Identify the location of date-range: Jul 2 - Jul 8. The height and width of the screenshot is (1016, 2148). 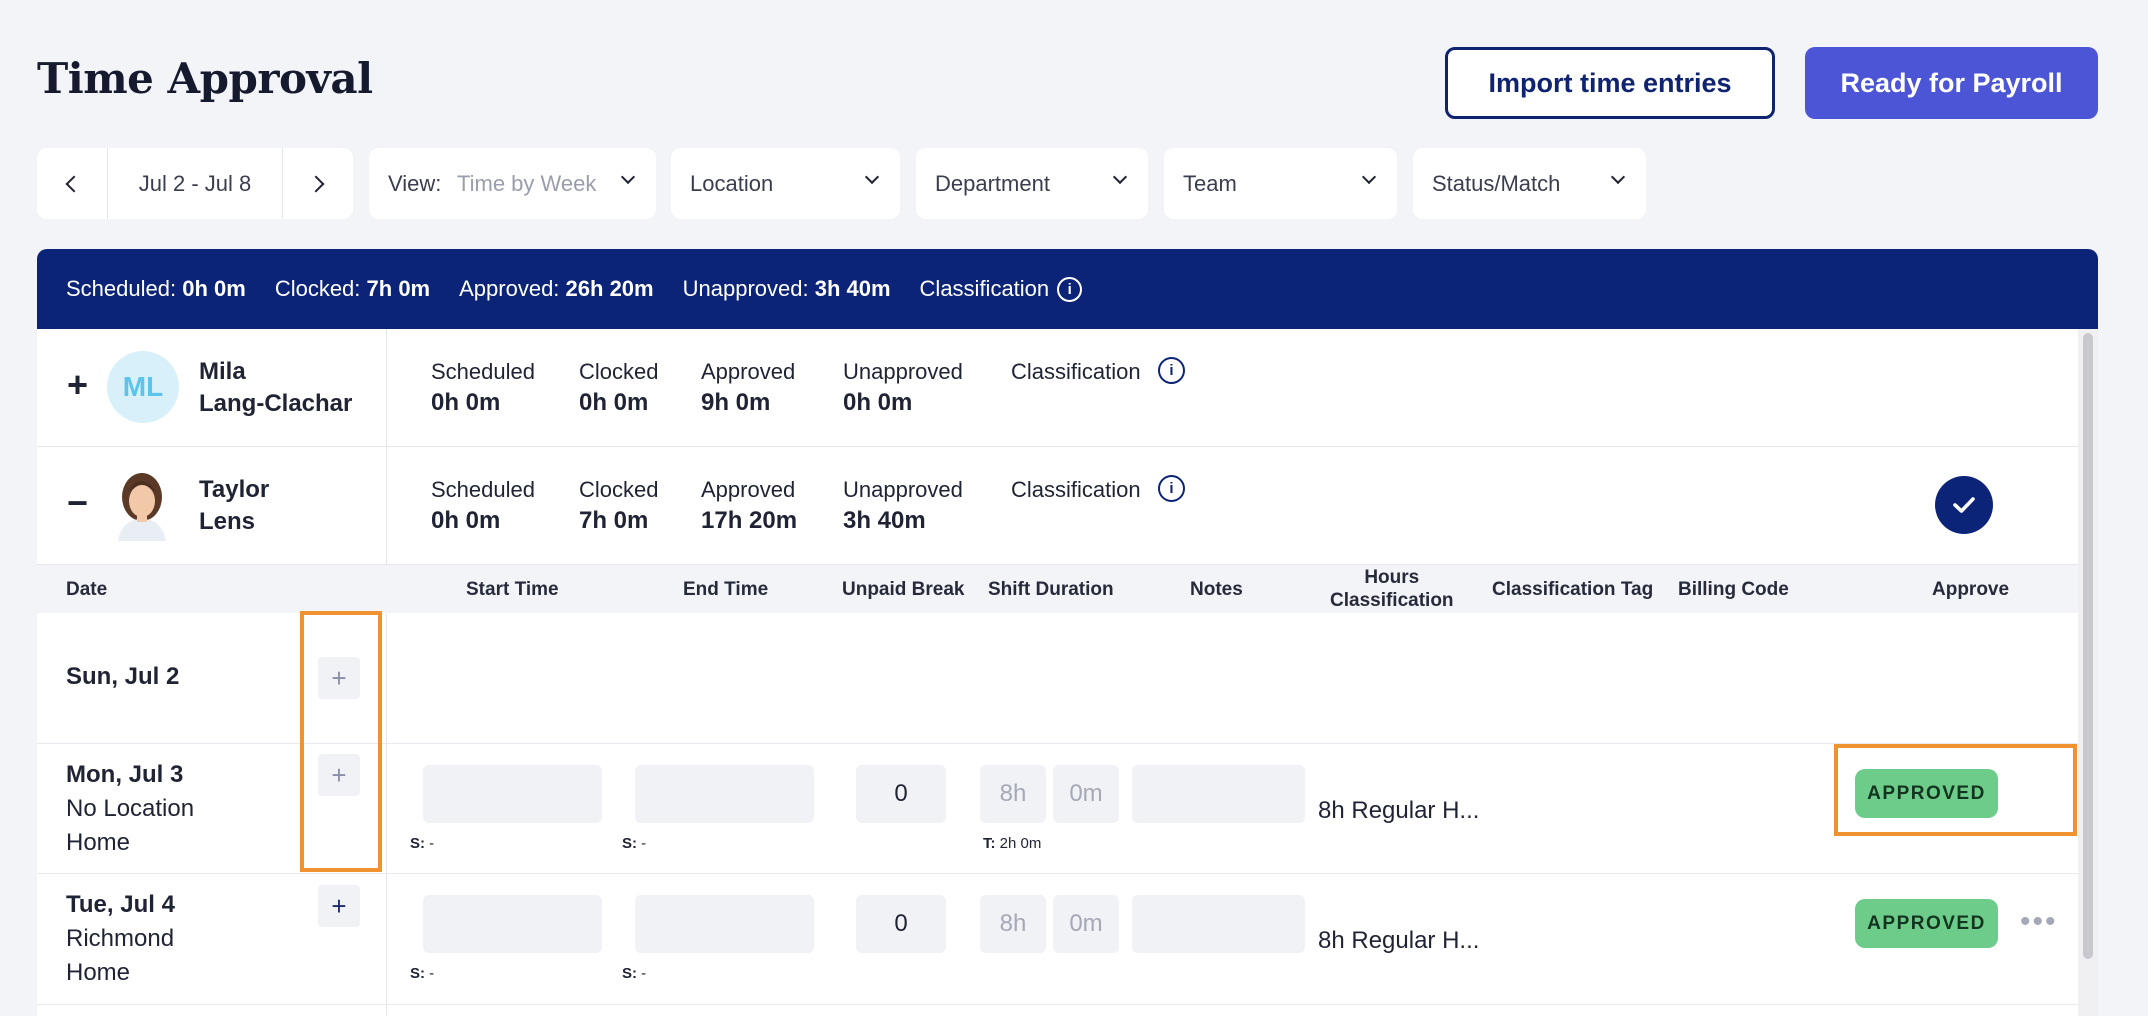
(195, 183).